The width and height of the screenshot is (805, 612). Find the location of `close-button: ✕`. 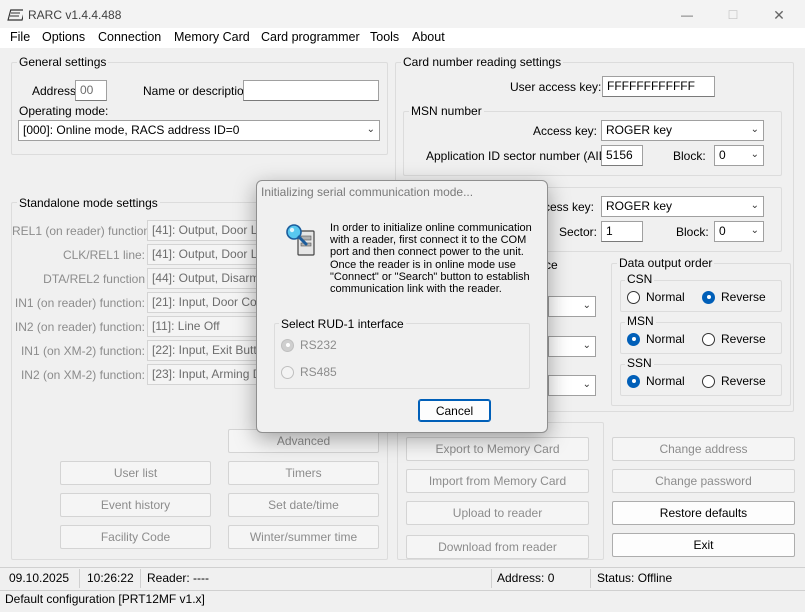

close-button: ✕ is located at coordinates (779, 15).